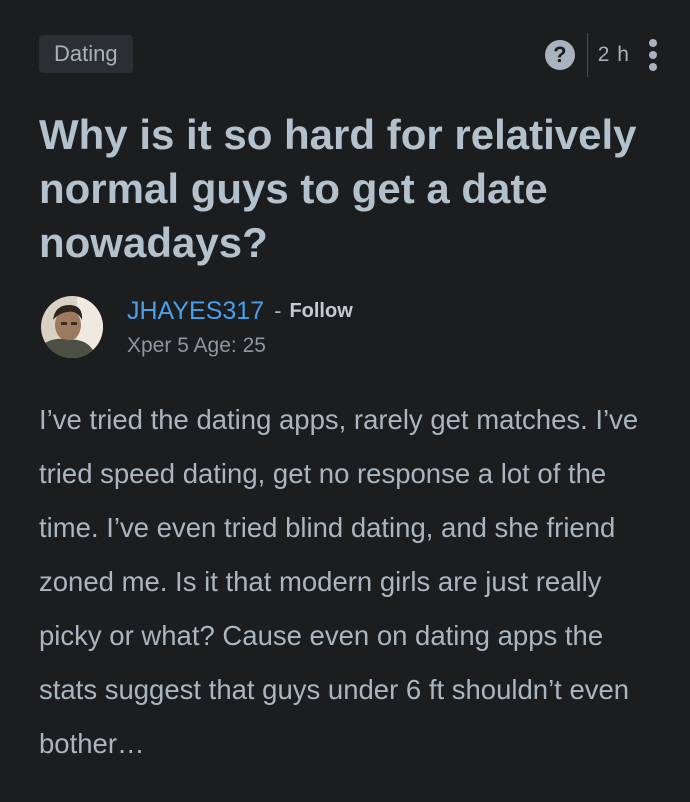 The image size is (690, 802). What do you see at coordinates (196, 345) in the screenshot?
I see `author-meta: Xper 5 Age: 25` at bounding box center [196, 345].